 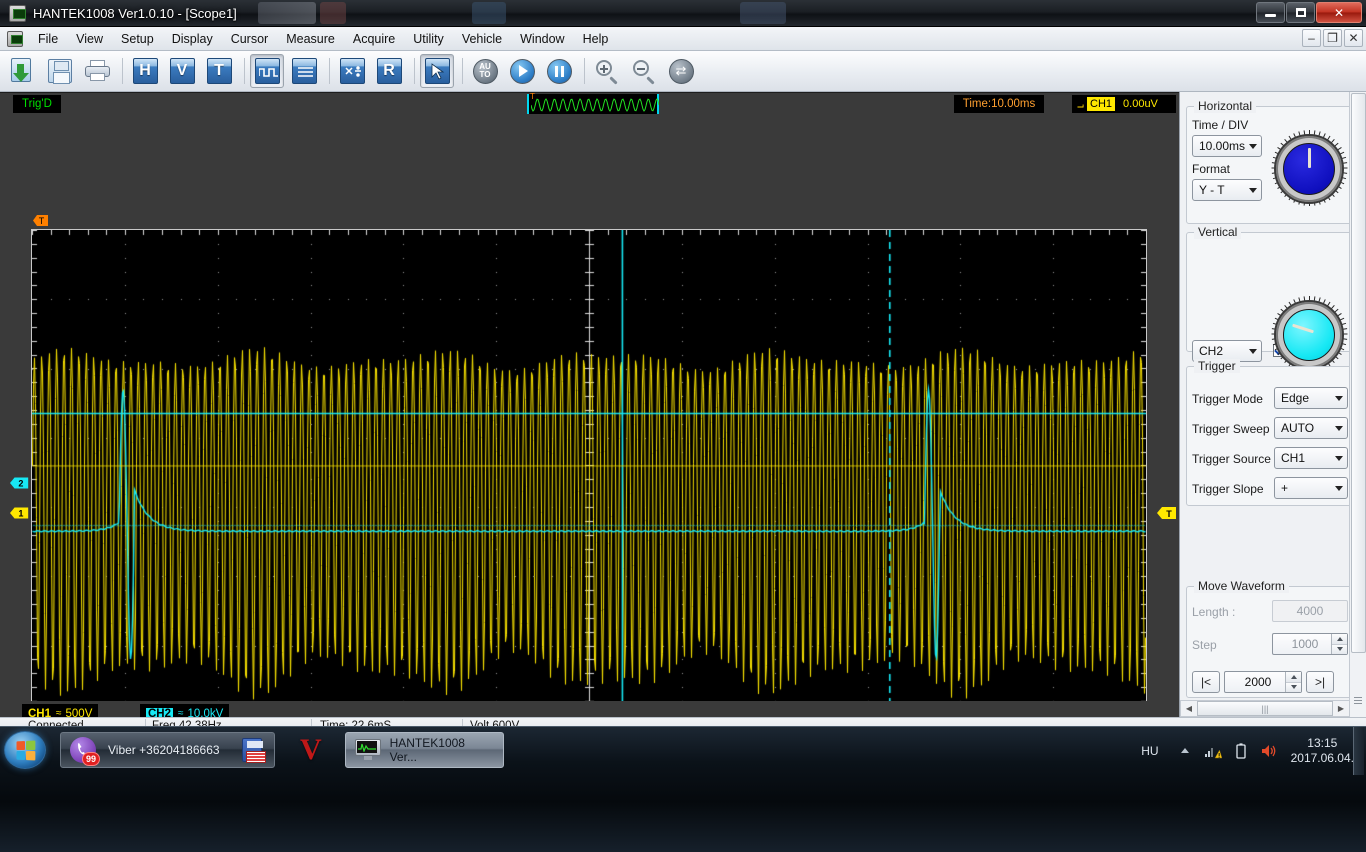 I want to click on time-div-value: 10.00ms, so click(x=1222, y=146).